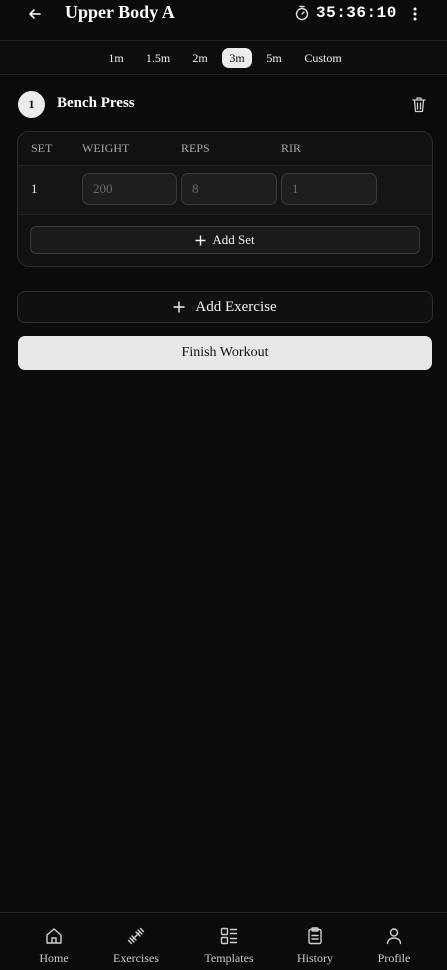 The height and width of the screenshot is (970, 447). What do you see at coordinates (96, 103) in the screenshot?
I see `exercise-name: Bench Press` at bounding box center [96, 103].